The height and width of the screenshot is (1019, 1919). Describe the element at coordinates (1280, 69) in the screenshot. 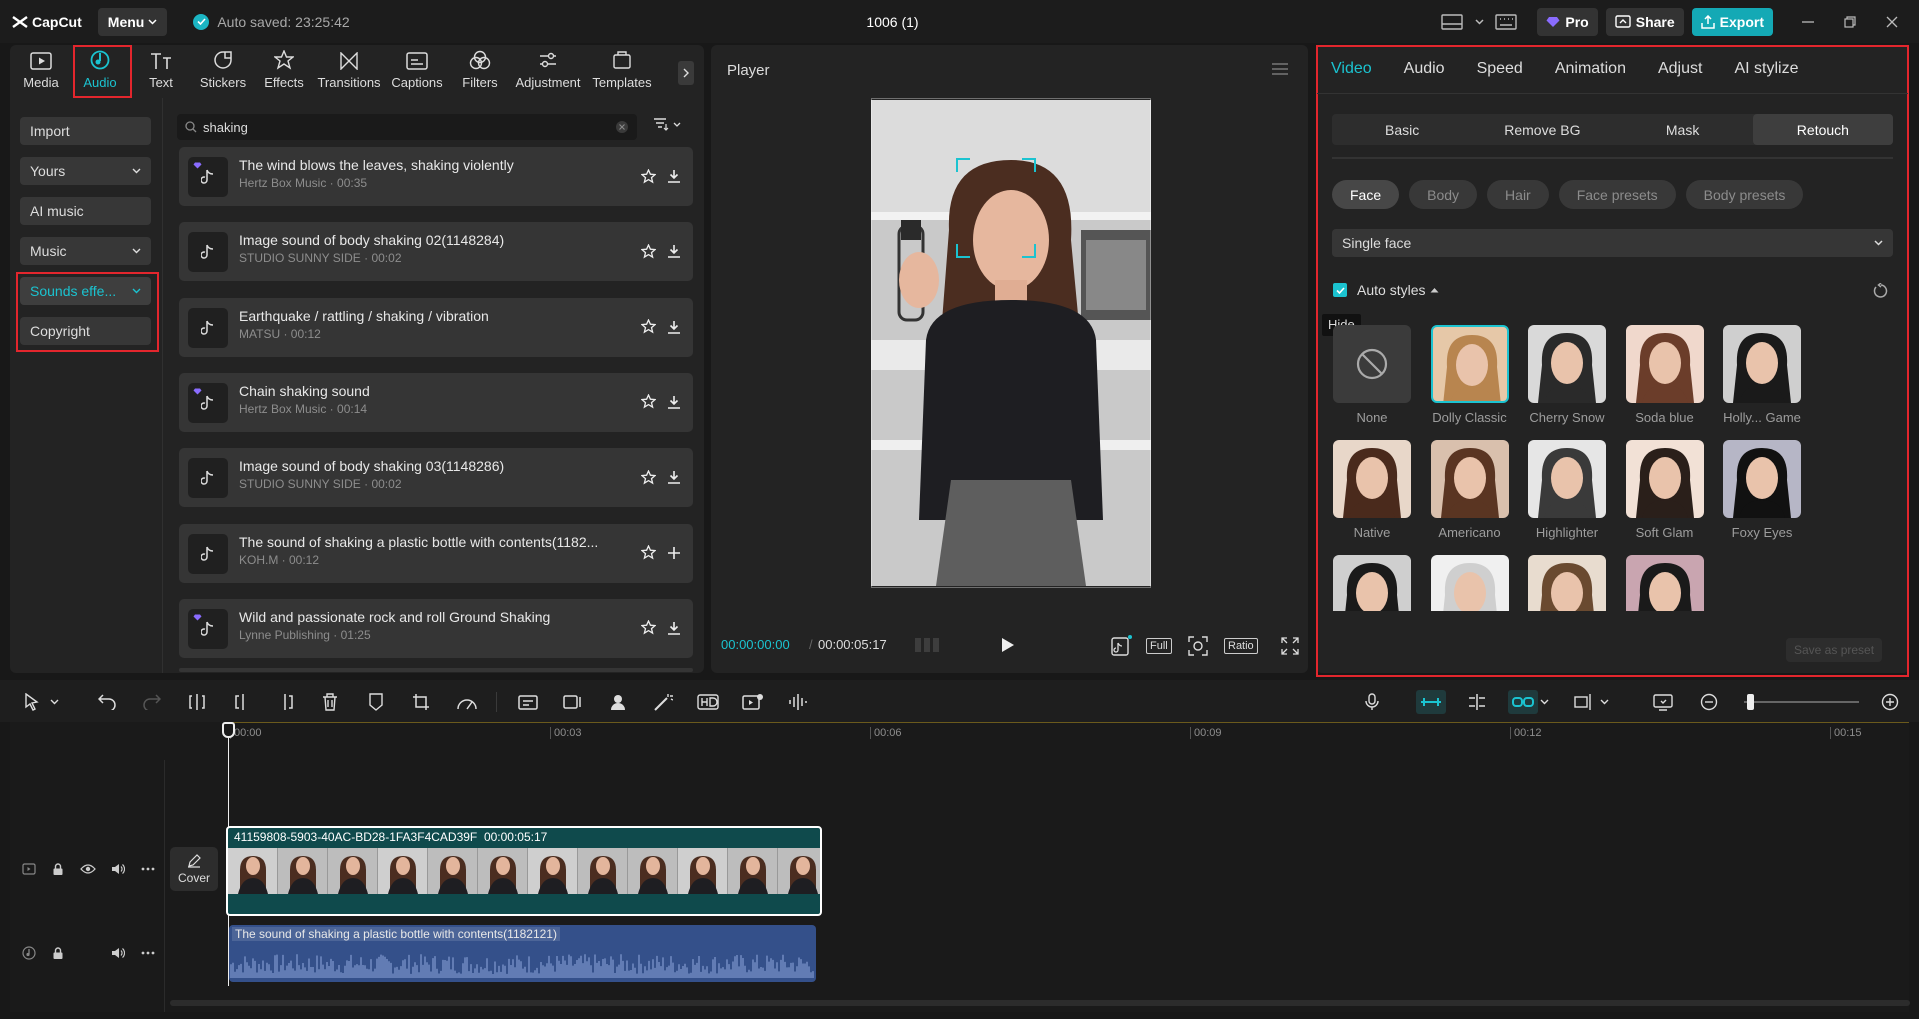

I see `player-menu-icon` at that location.